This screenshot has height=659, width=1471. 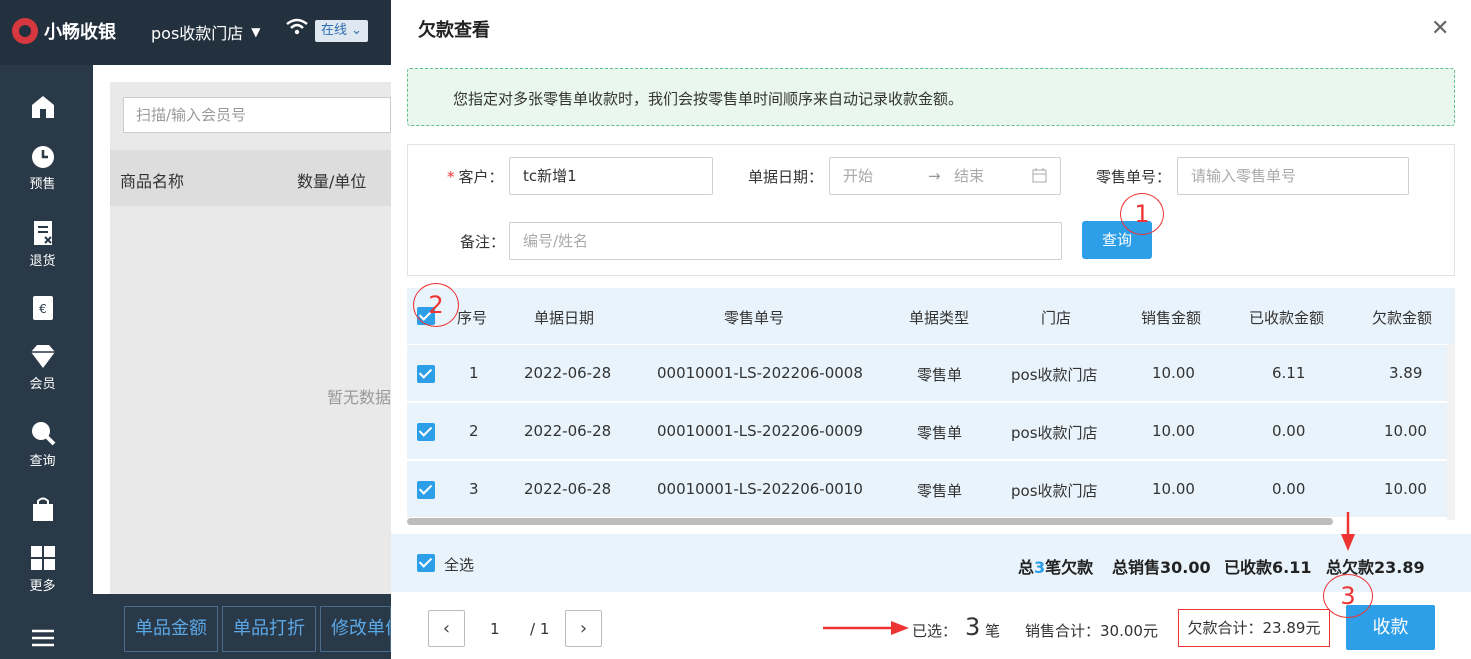 I want to click on selected-unit: 笔, so click(x=993, y=631).